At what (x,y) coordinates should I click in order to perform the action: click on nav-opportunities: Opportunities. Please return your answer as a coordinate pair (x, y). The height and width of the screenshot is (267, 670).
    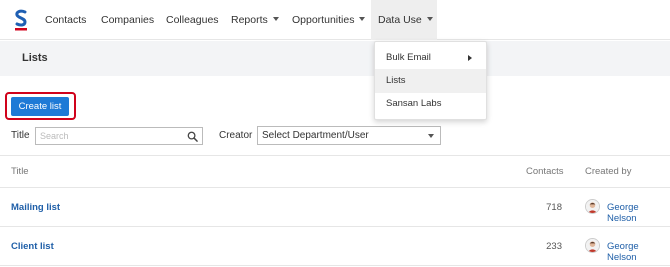
    Looking at the image, I should click on (329, 20).